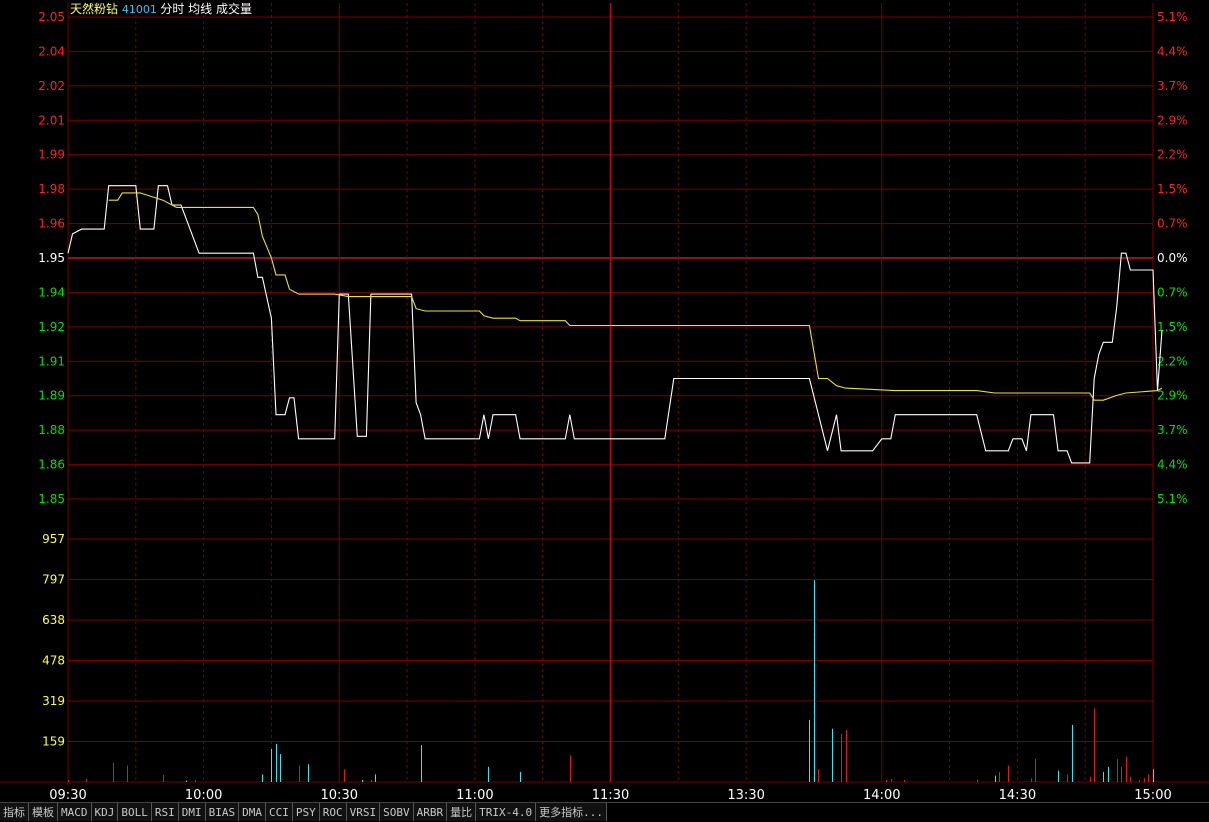 This screenshot has height=822, width=1209. I want to click on indicator-tab: RSI, so click(165, 812).